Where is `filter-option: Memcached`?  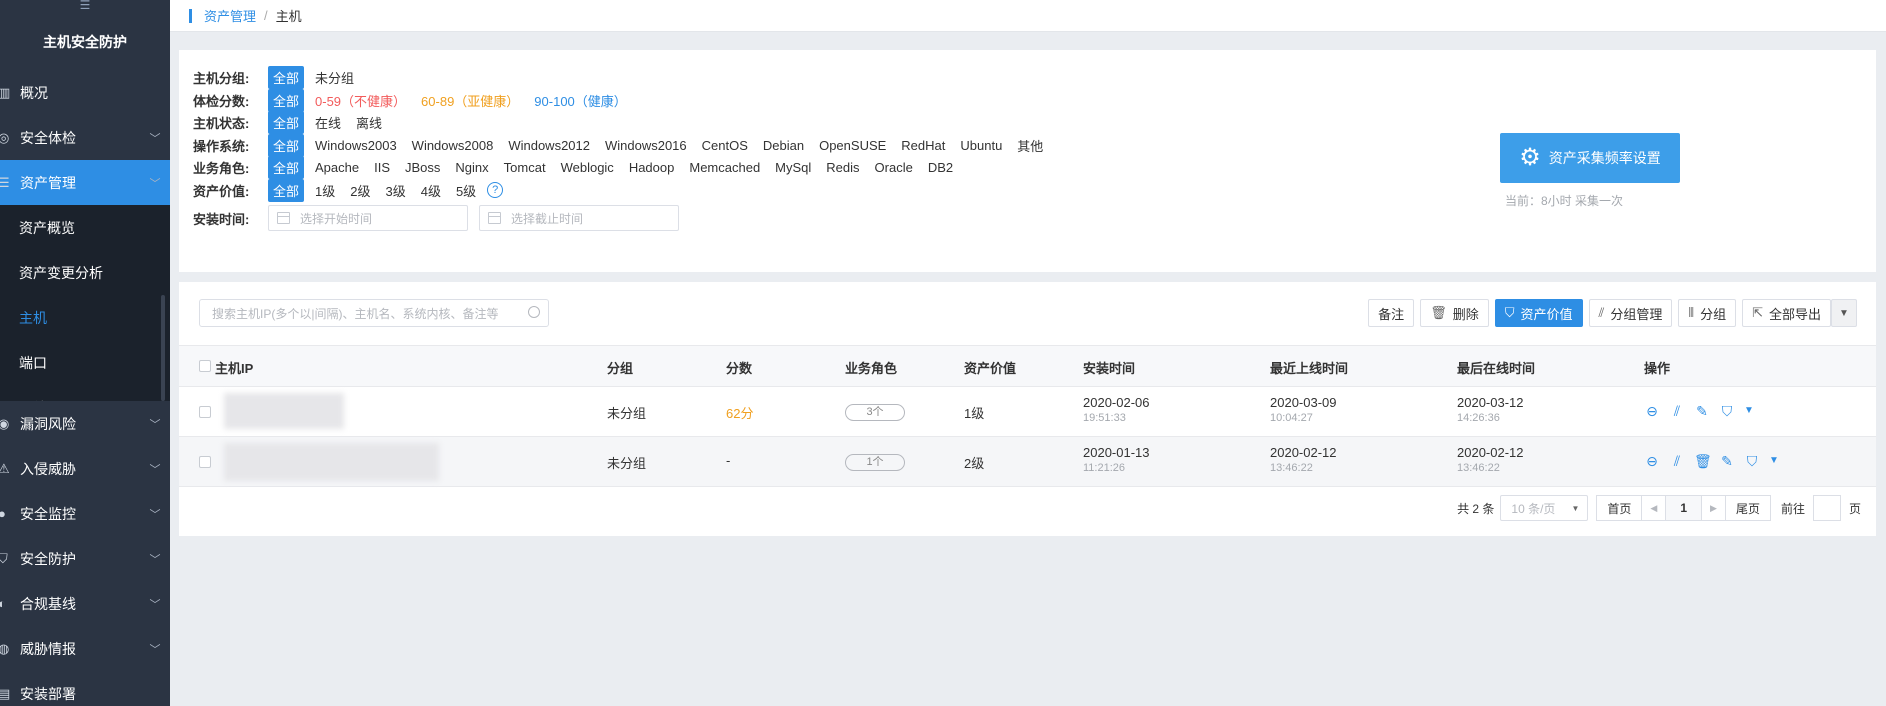
filter-option: Memcached is located at coordinates (724, 167).